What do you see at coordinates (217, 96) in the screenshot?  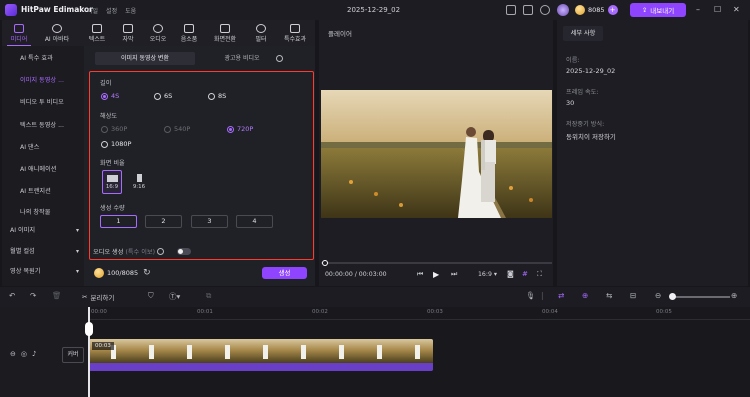 I see `length-option-8s: 8S` at bounding box center [217, 96].